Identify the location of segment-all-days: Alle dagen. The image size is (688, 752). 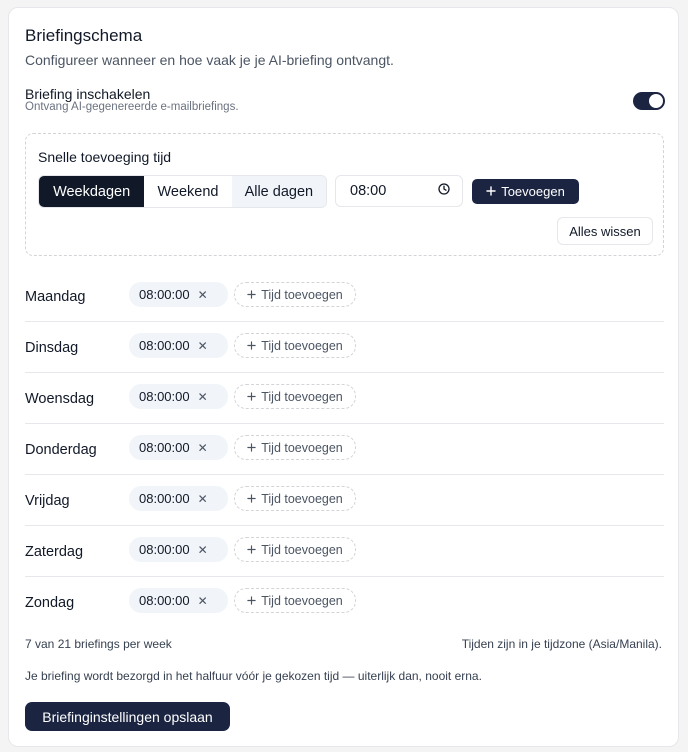
(278, 191).